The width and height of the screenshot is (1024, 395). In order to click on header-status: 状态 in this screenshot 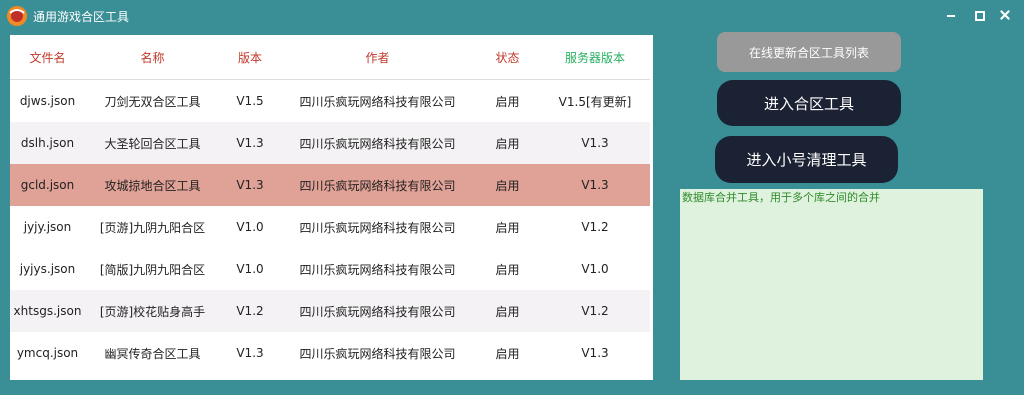, I will do `click(507, 57)`.